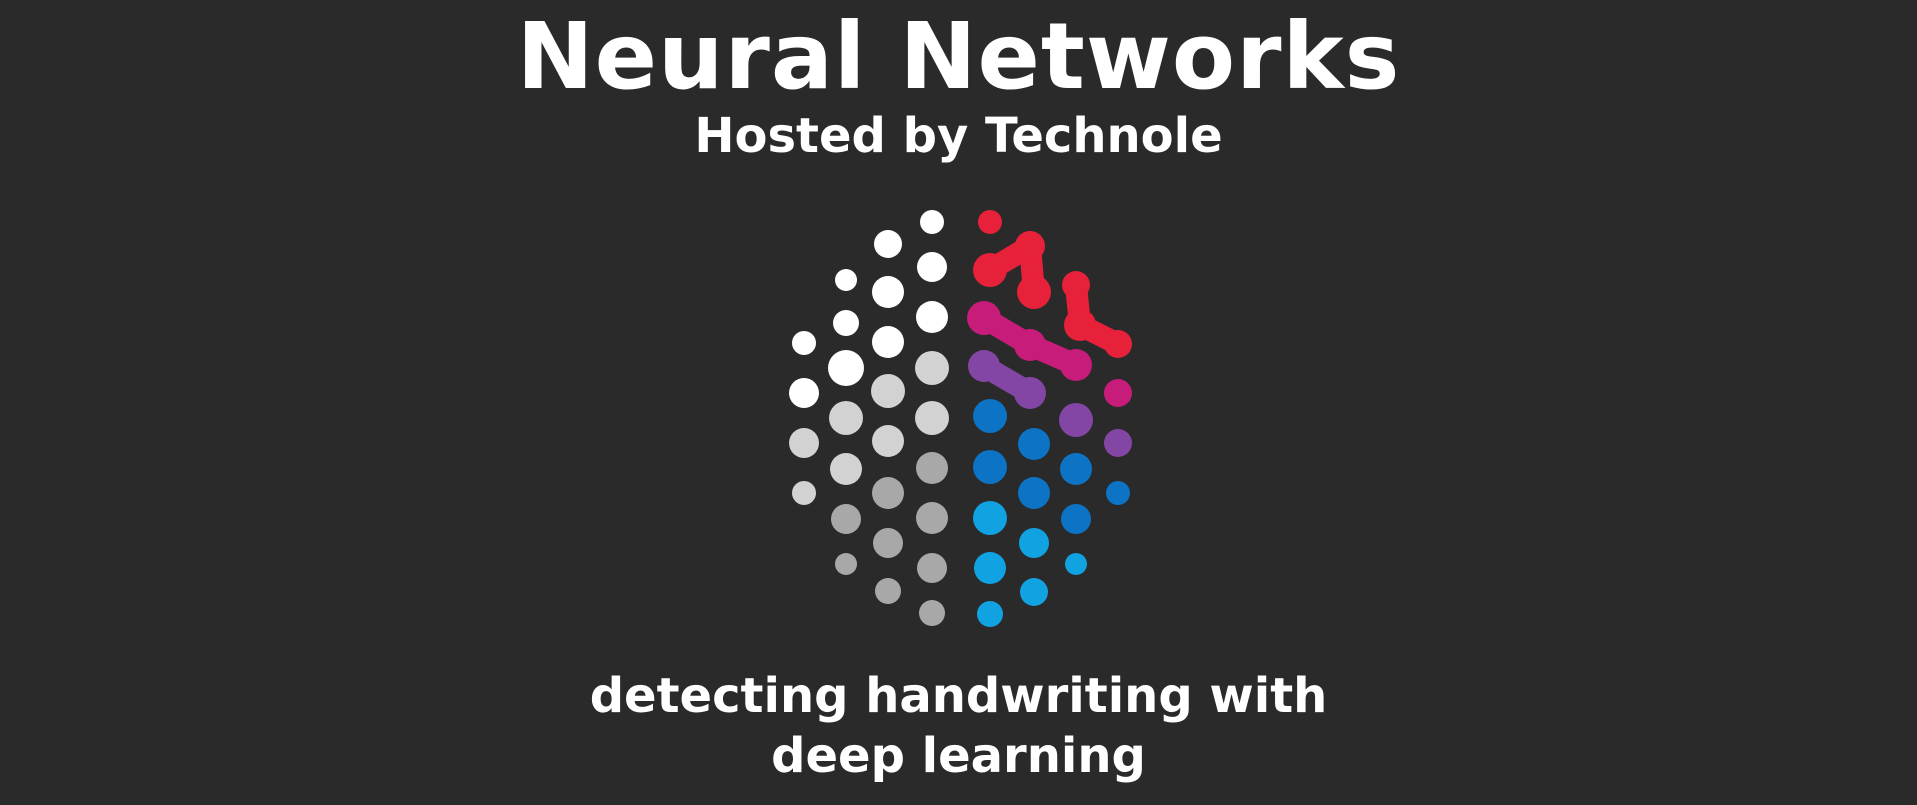  I want to click on logo-right-hemisphere, so click(1049, 418).